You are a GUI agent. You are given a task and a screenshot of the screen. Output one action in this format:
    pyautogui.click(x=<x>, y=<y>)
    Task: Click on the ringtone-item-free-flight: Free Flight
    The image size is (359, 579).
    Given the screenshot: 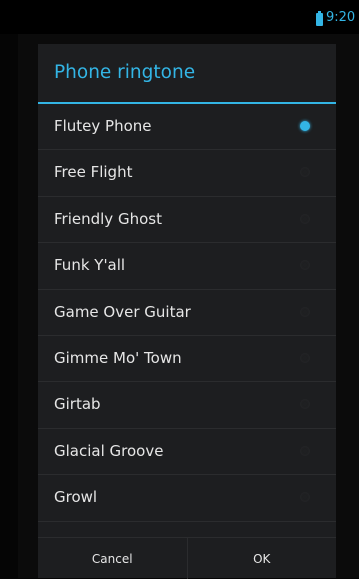 What is the action you would take?
    pyautogui.click(x=187, y=173)
    